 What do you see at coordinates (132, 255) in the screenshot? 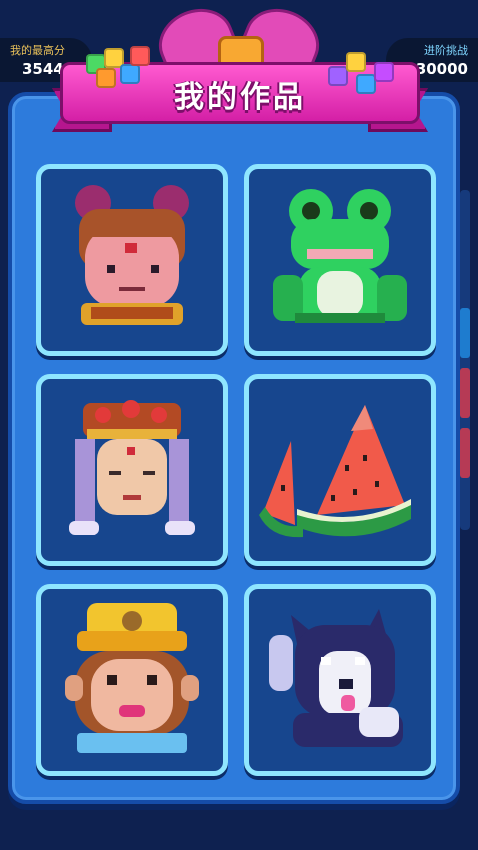
I see `girl-pixel-art-icon` at bounding box center [132, 255].